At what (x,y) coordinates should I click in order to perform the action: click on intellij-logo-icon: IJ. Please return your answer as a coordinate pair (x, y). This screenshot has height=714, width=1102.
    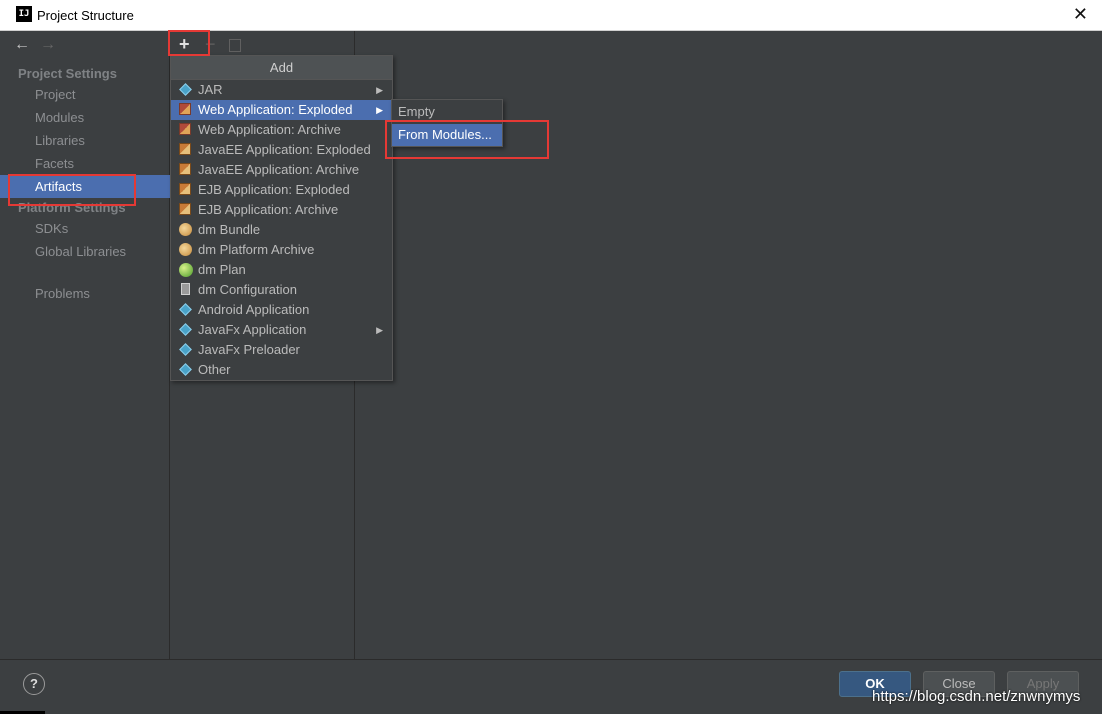
    Looking at the image, I should click on (24, 14).